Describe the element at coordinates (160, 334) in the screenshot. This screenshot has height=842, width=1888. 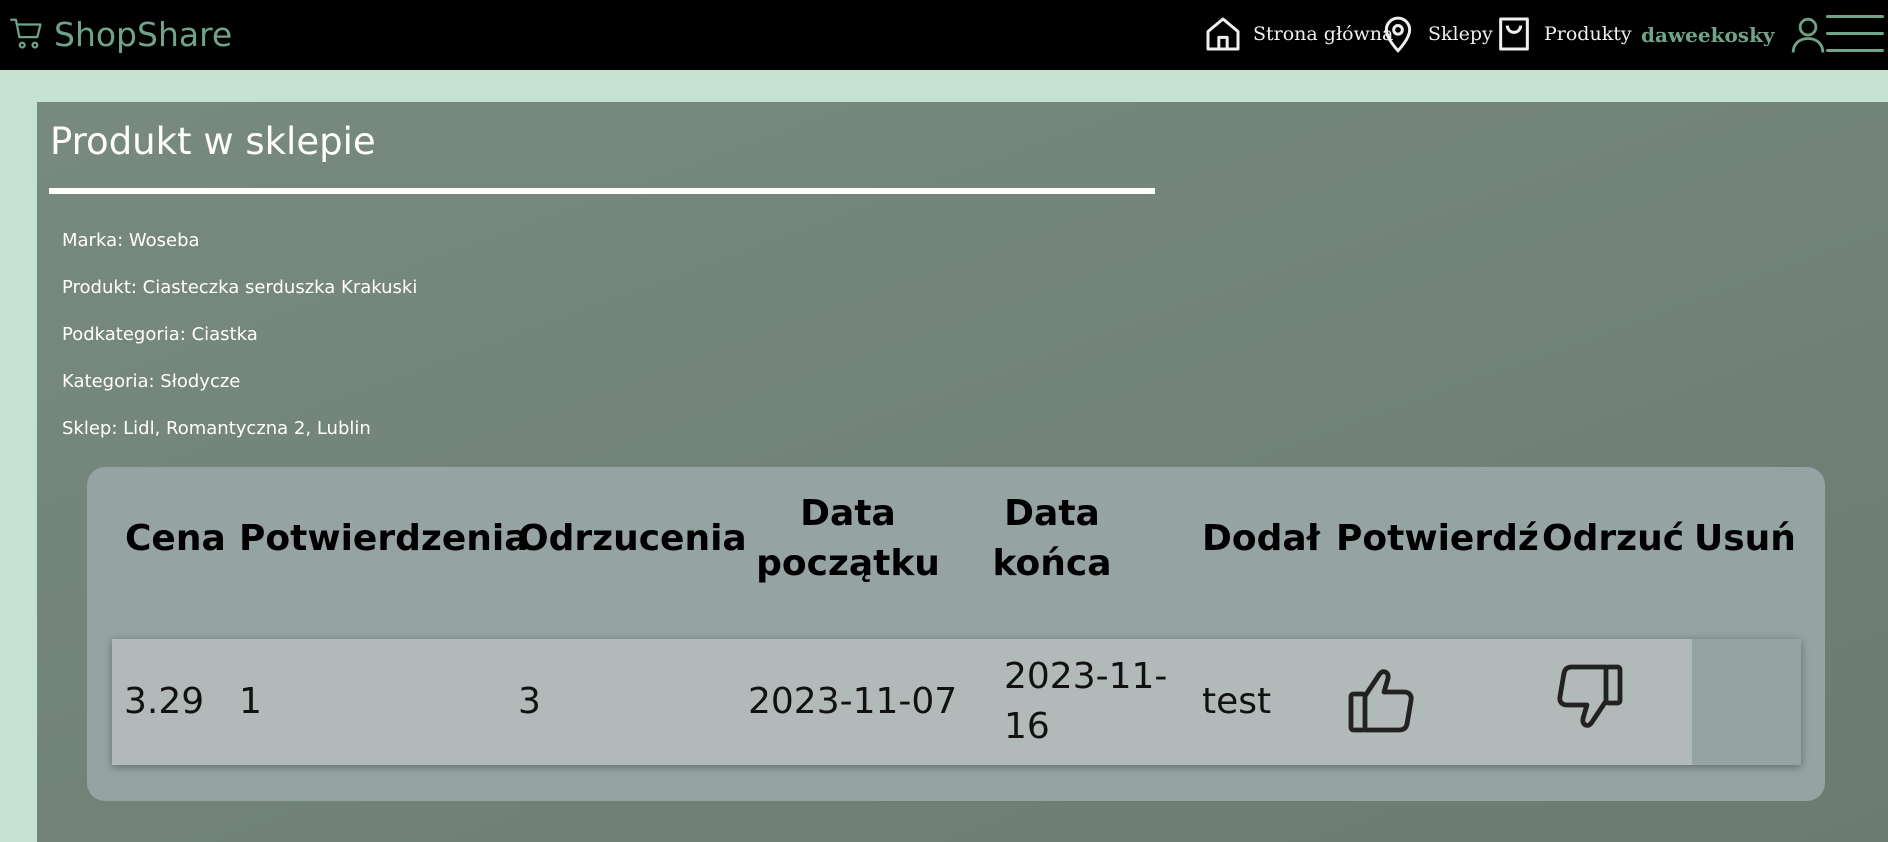
I see `subcategory-info: Podkategoria: Ciastka` at that location.